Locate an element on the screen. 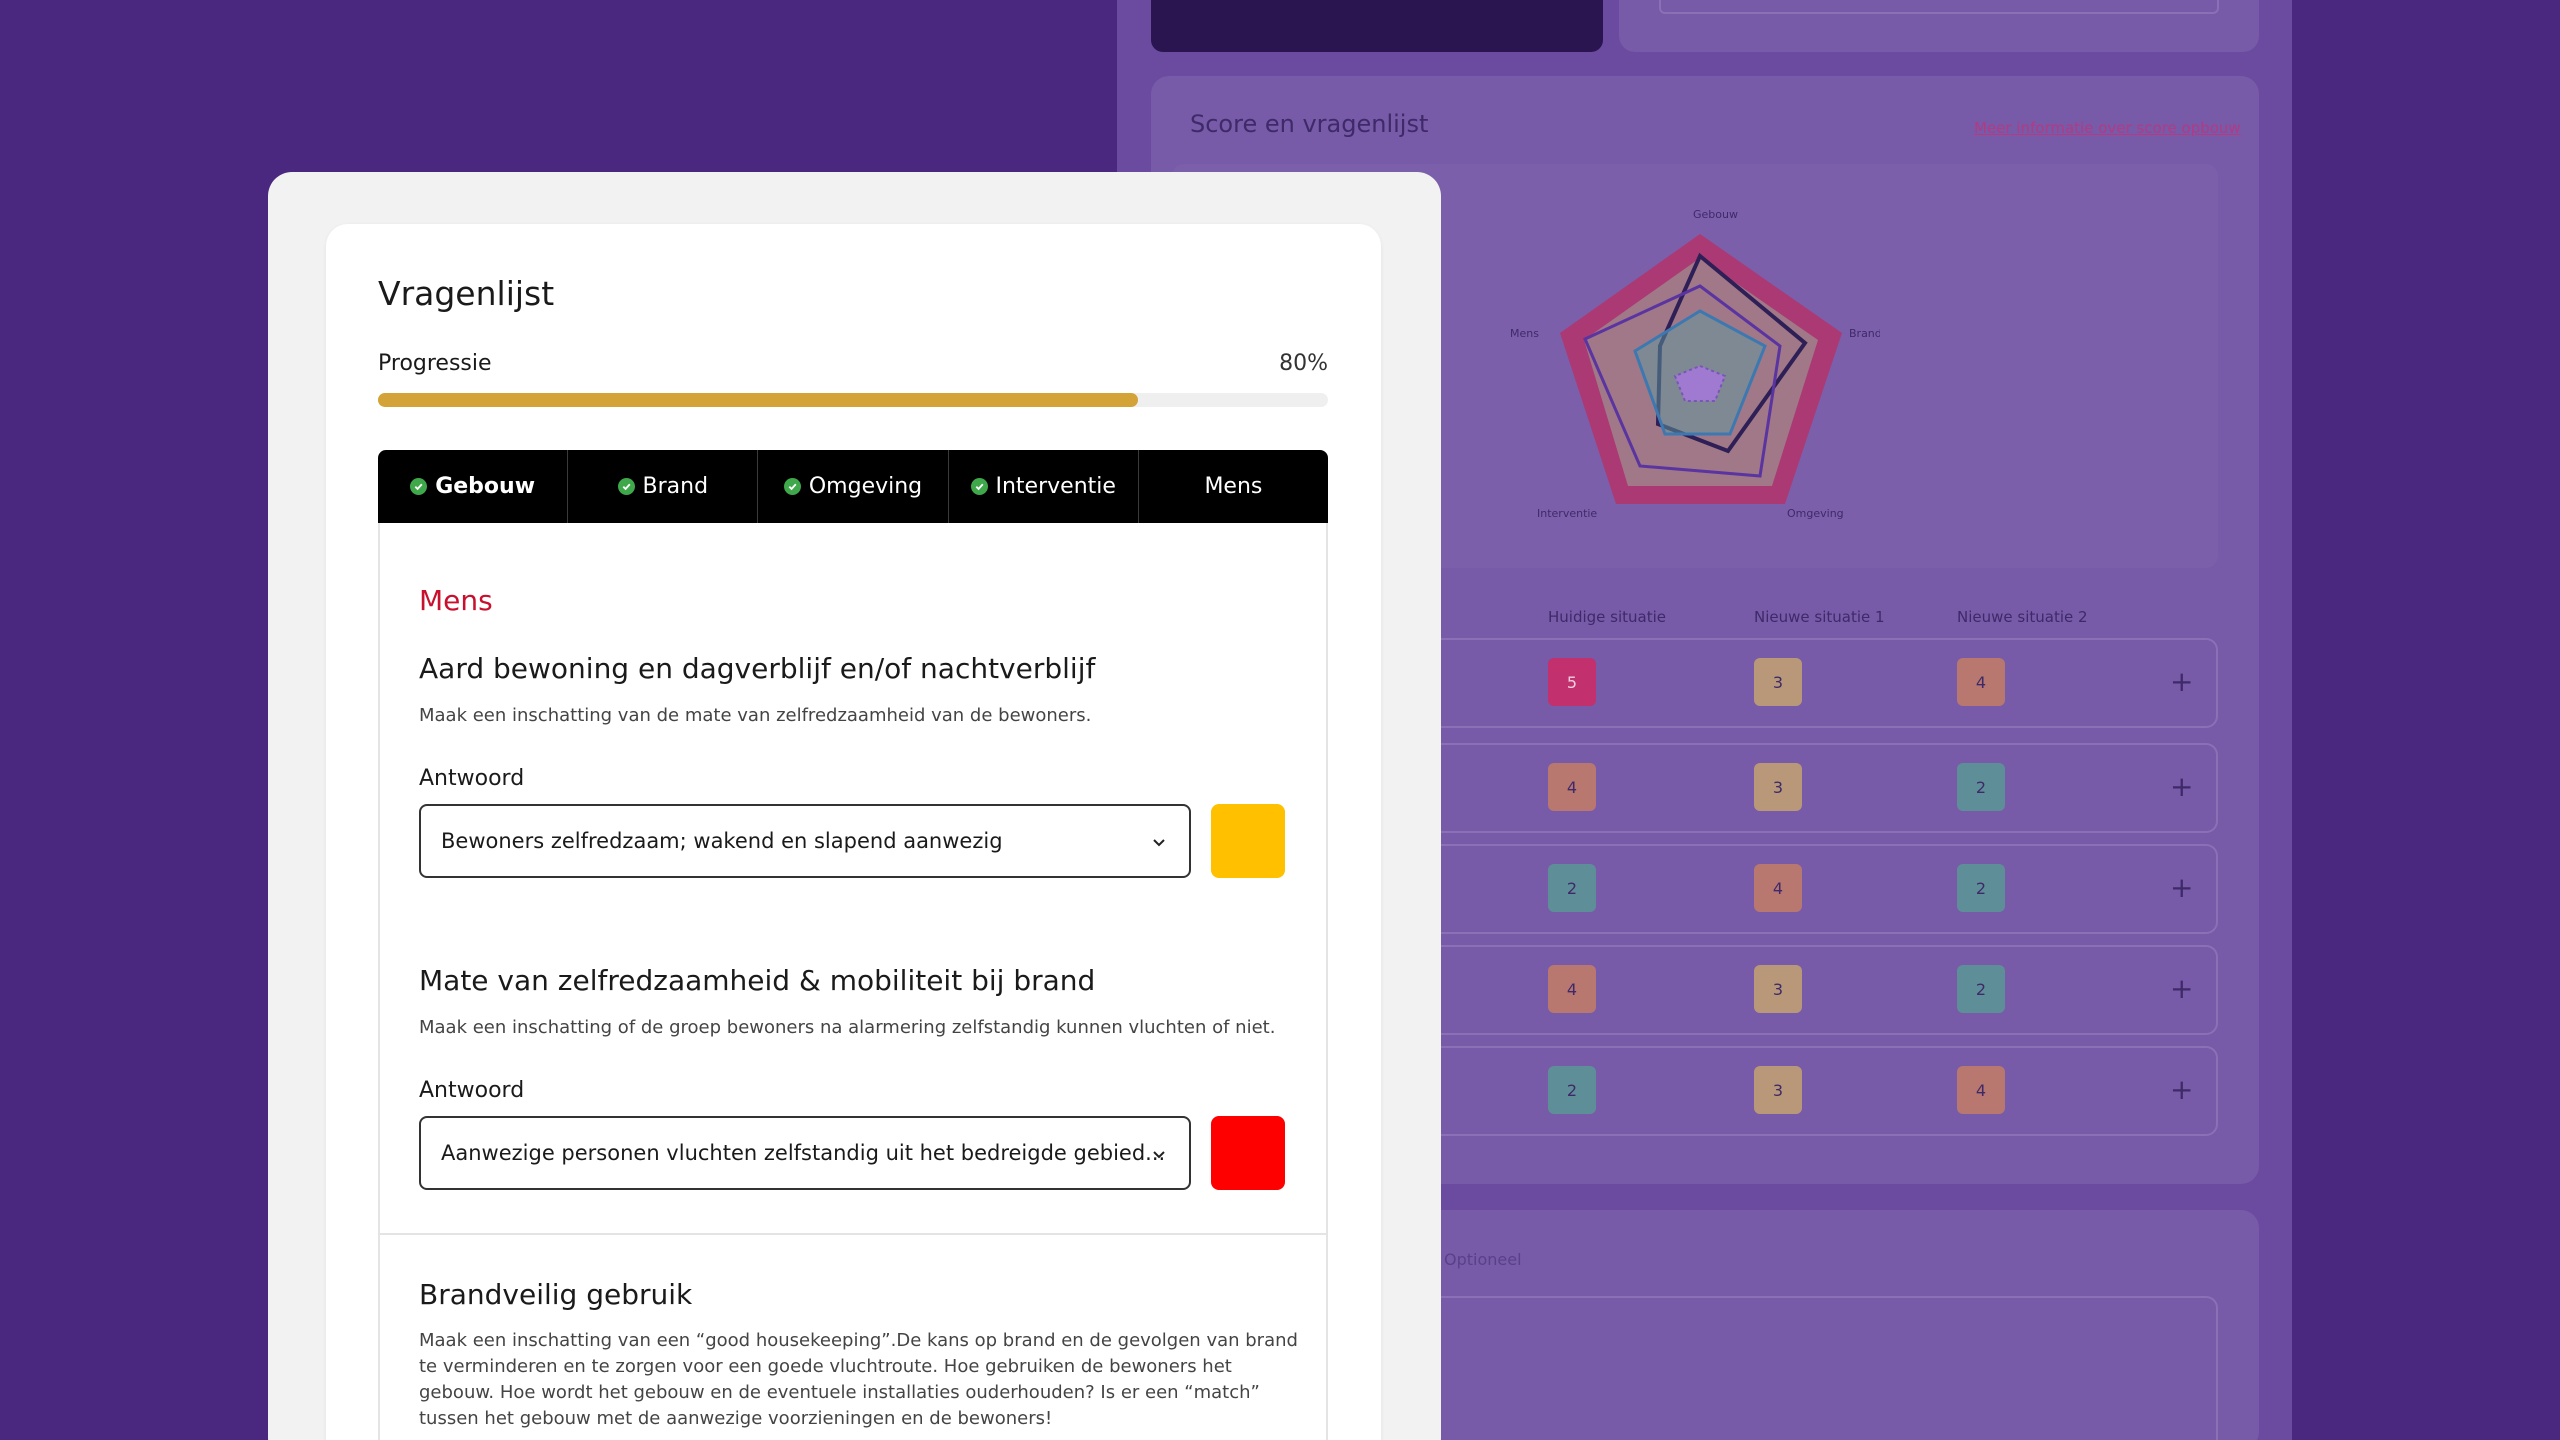 The width and height of the screenshot is (2560, 1440). tab-label: Mens is located at coordinates (1233, 486).